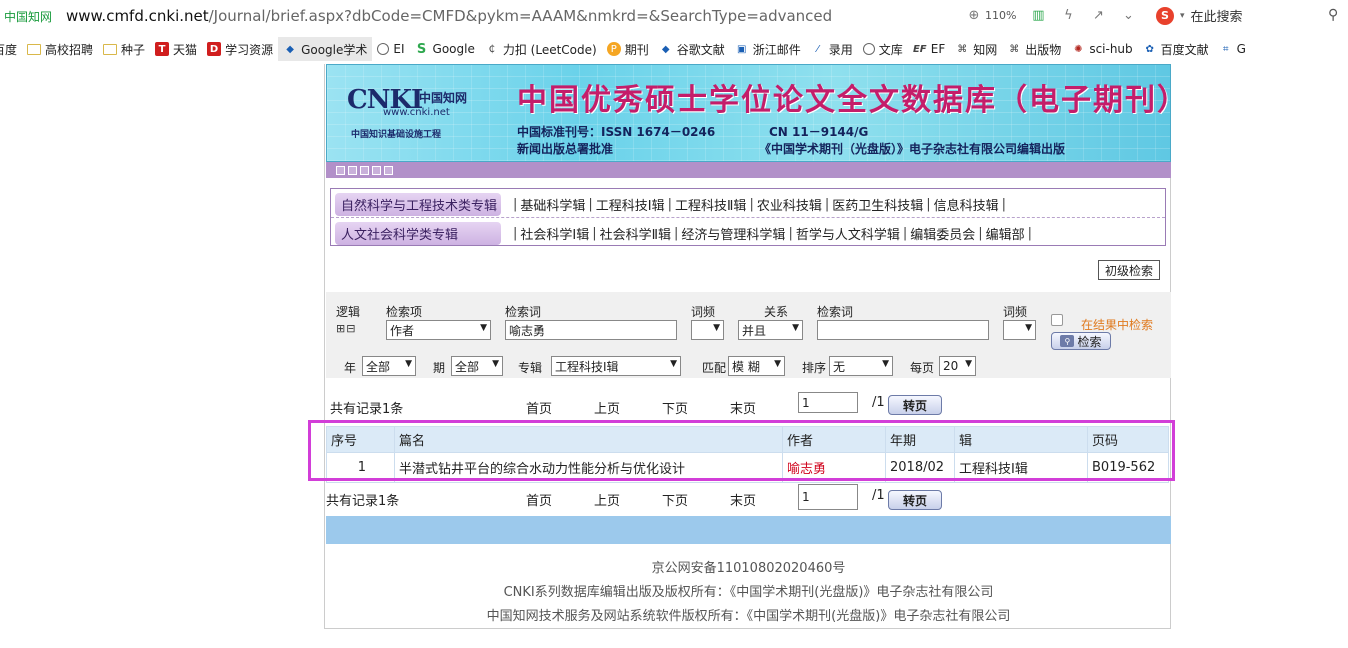 The image size is (1348, 648). What do you see at coordinates (541, 49) in the screenshot?
I see `bookmark-leetcode: ₵ 力扣 (LeetCode)` at bounding box center [541, 49].